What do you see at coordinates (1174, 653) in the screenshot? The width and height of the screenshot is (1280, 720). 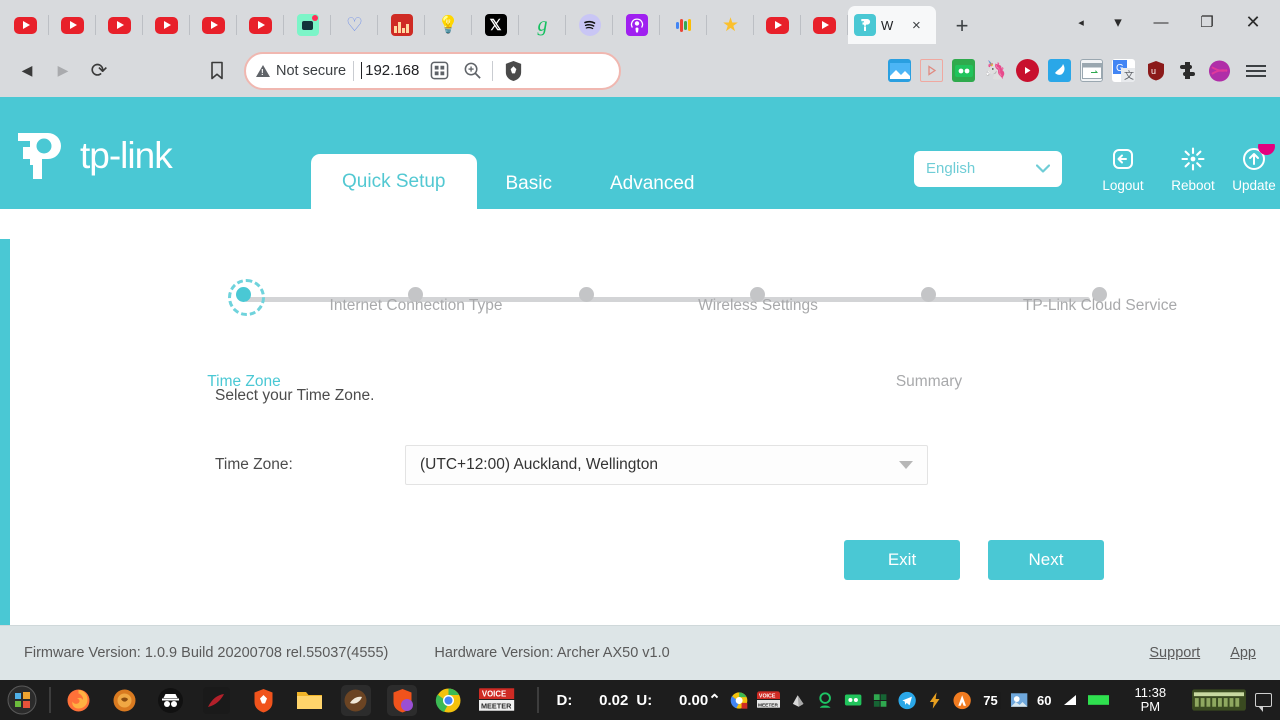 I see `support-link: Support` at bounding box center [1174, 653].